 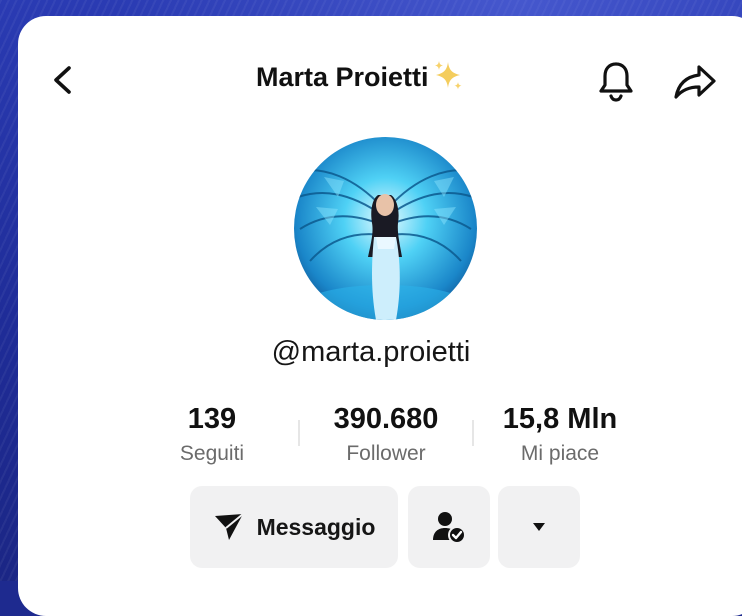 I want to click on likes-count: 15,8 Mln, so click(x=560, y=419).